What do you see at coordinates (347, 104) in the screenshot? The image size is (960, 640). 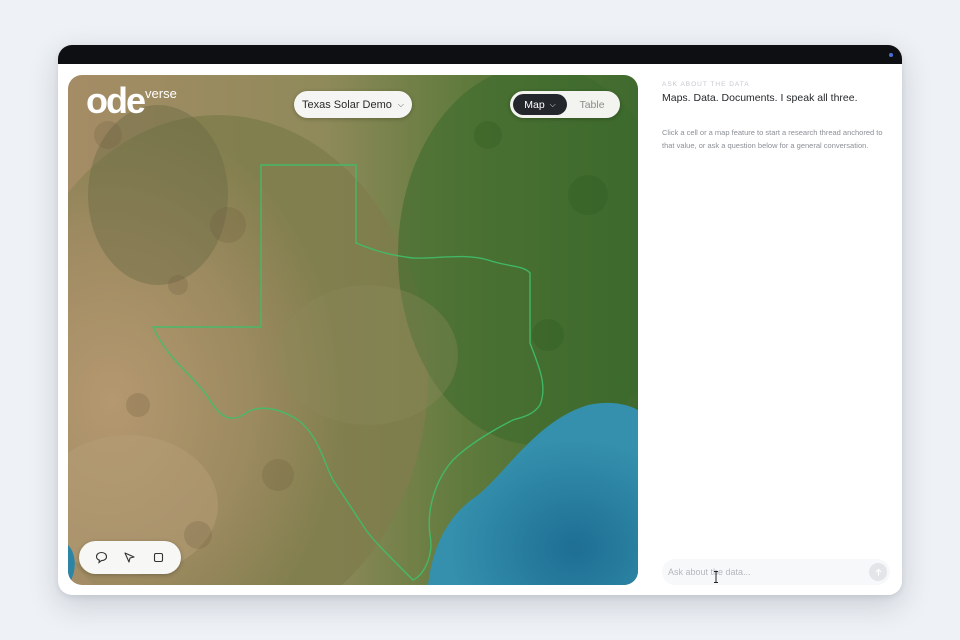 I see `dataset-label: Texas Solar Demo` at bounding box center [347, 104].